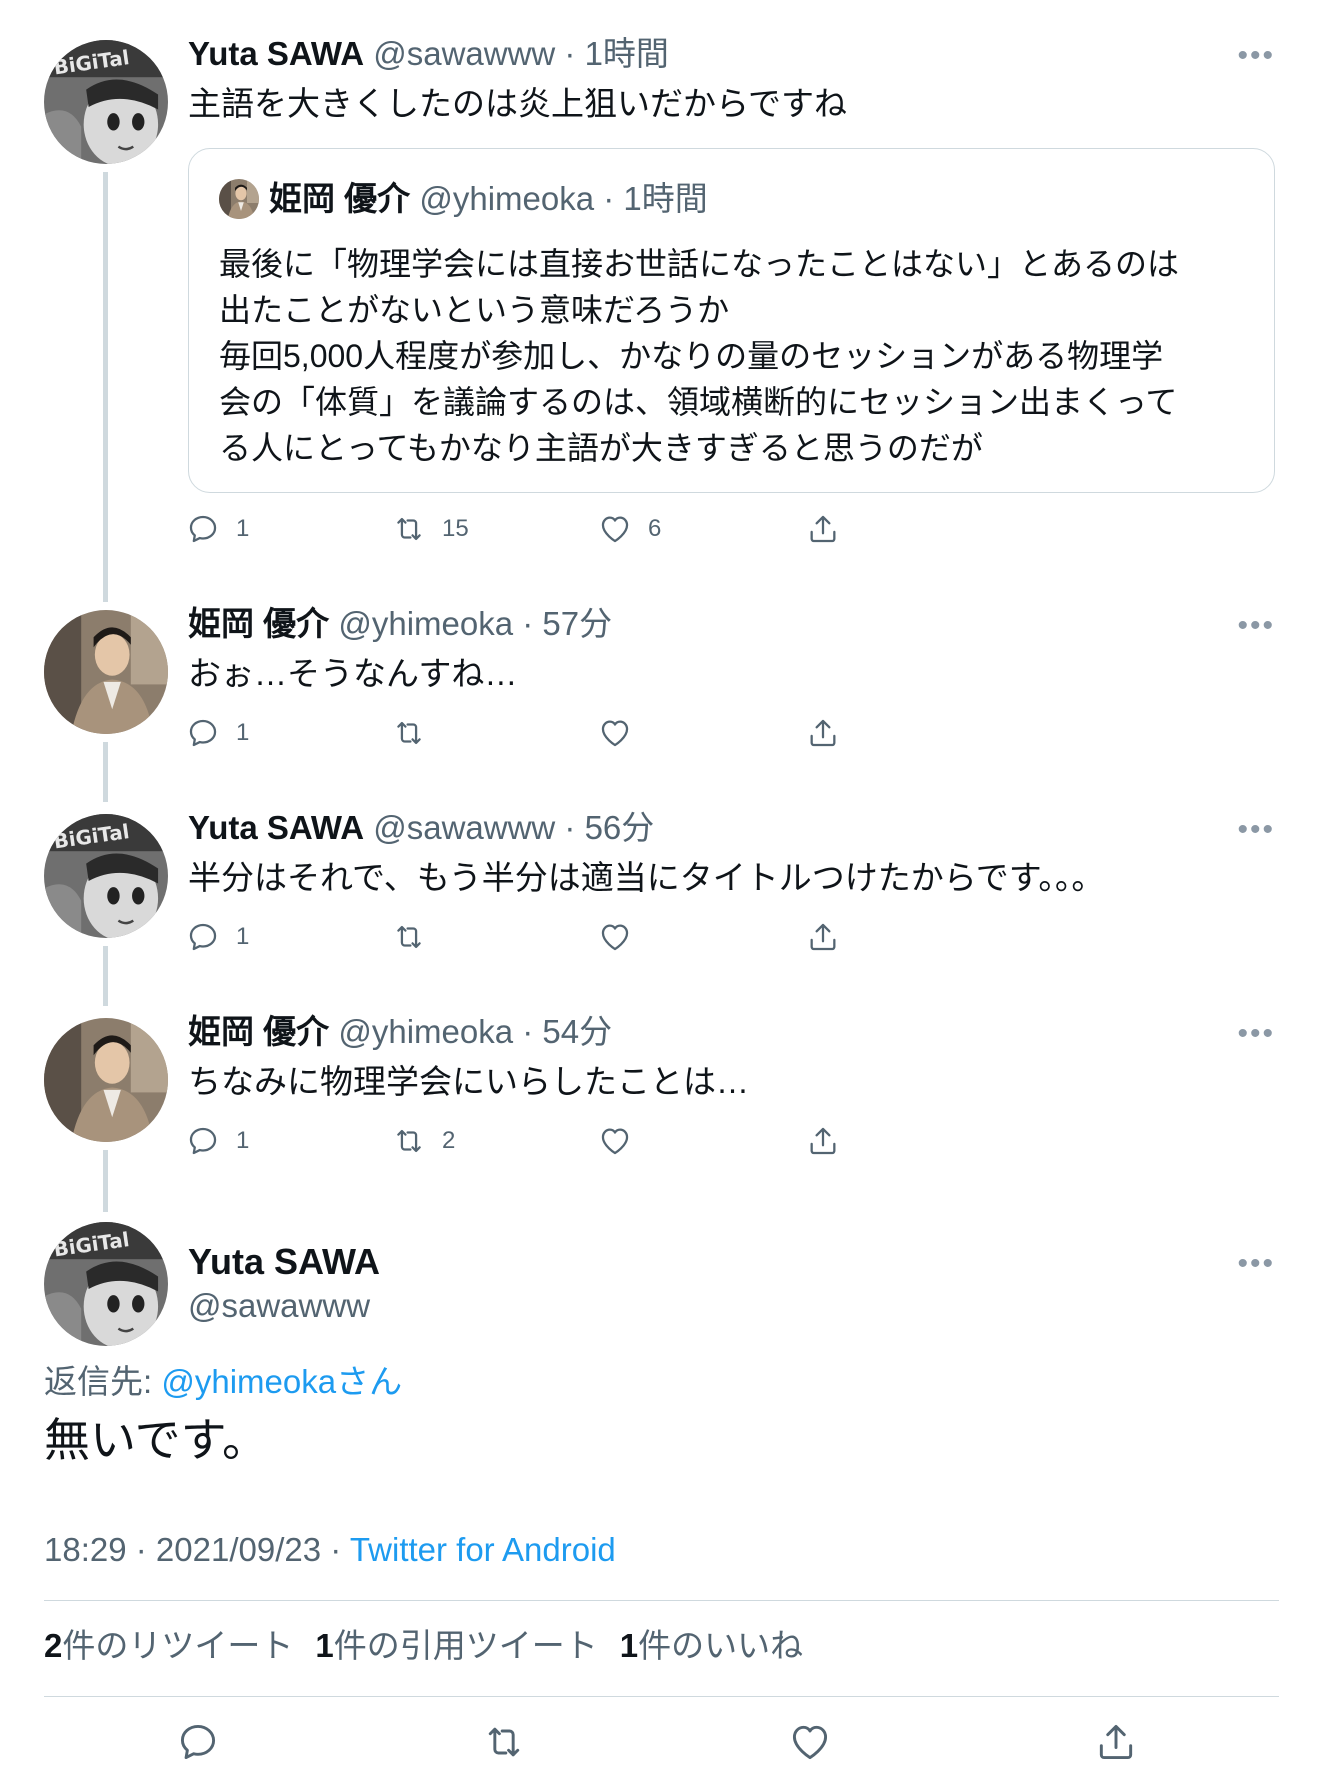 This screenshot has width=1323, height=1783. Describe the element at coordinates (430, 529) in the screenshot. I see `retweet-button: 15` at that location.